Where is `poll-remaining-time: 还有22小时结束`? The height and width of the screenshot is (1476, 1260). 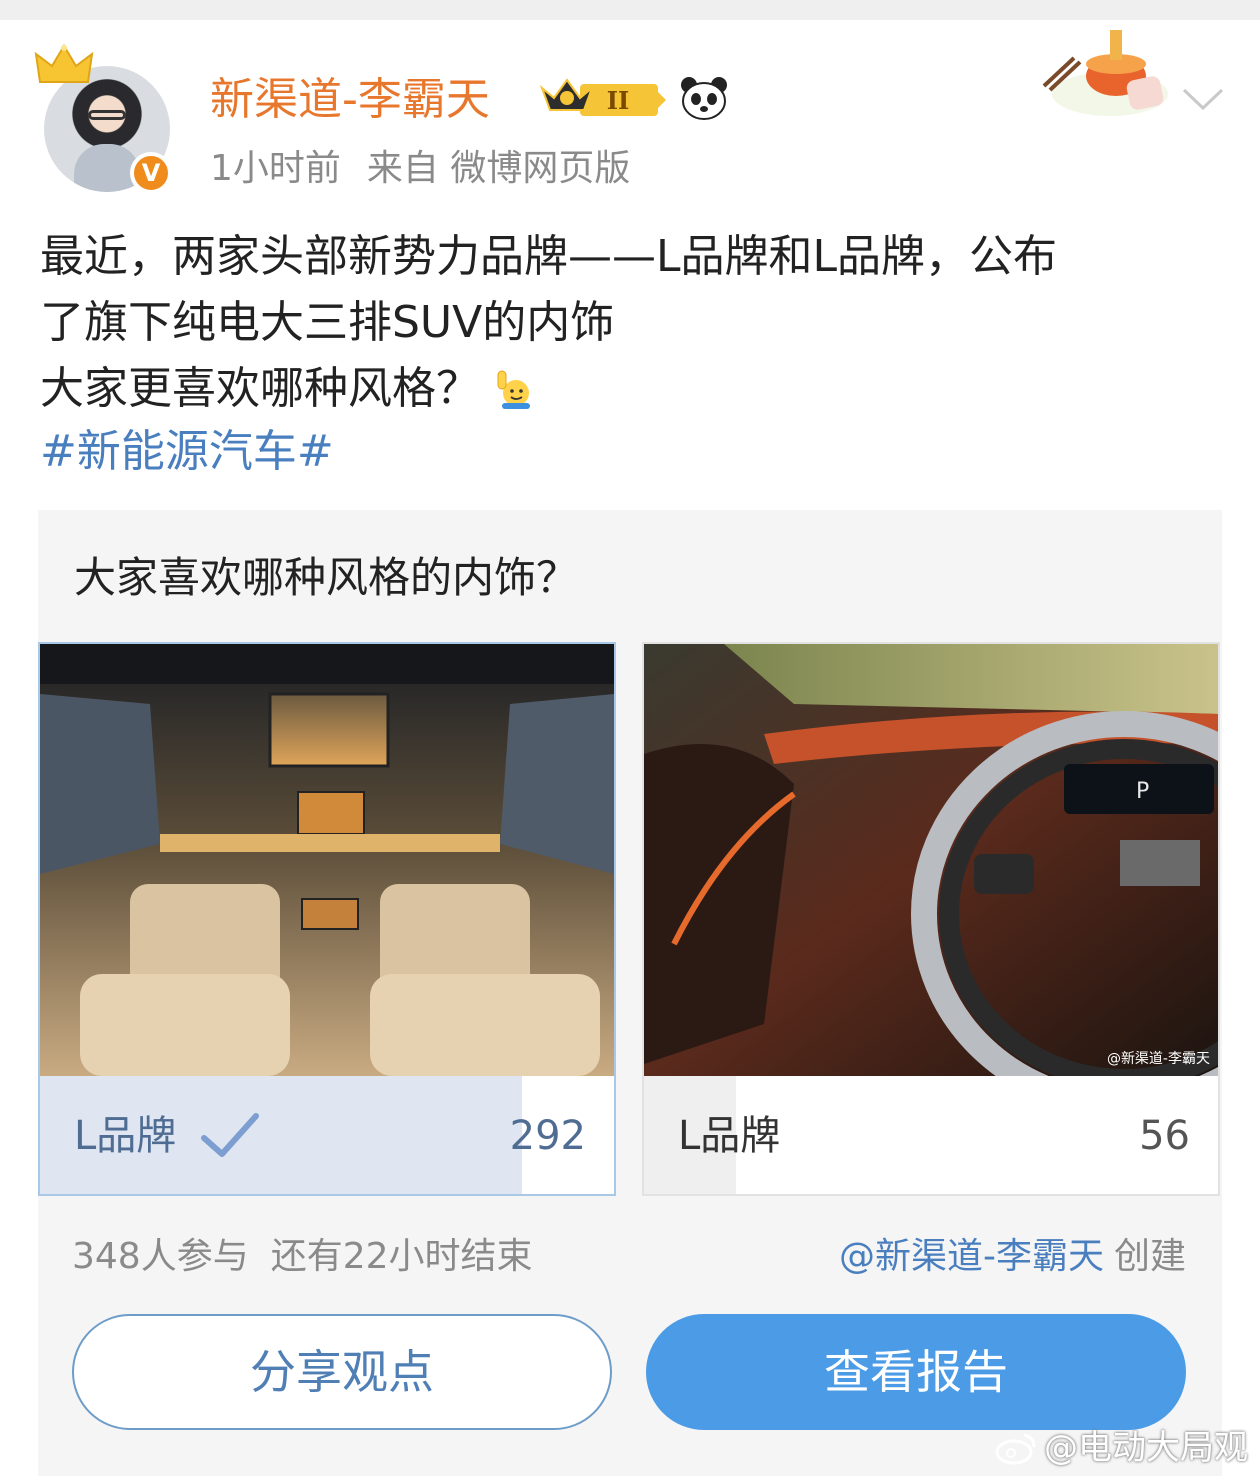 poll-remaining-time: 还有22小时结束 is located at coordinates (401, 1256).